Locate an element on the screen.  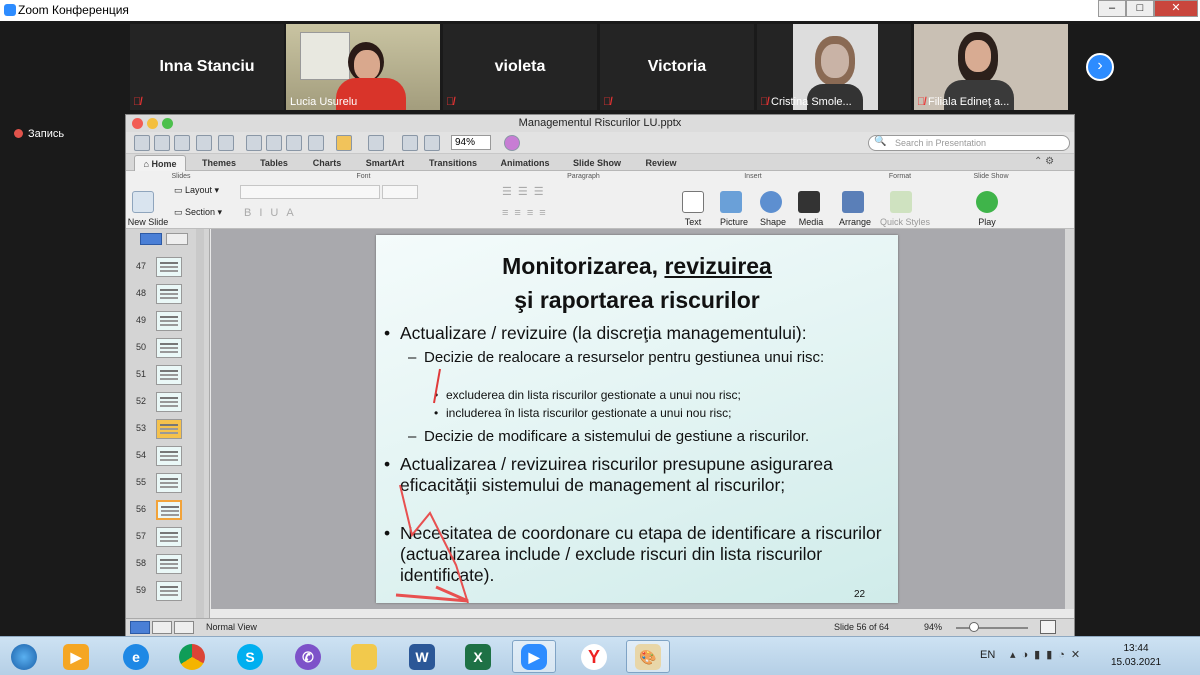
tab-review: Review is located at coordinates (661, 163).